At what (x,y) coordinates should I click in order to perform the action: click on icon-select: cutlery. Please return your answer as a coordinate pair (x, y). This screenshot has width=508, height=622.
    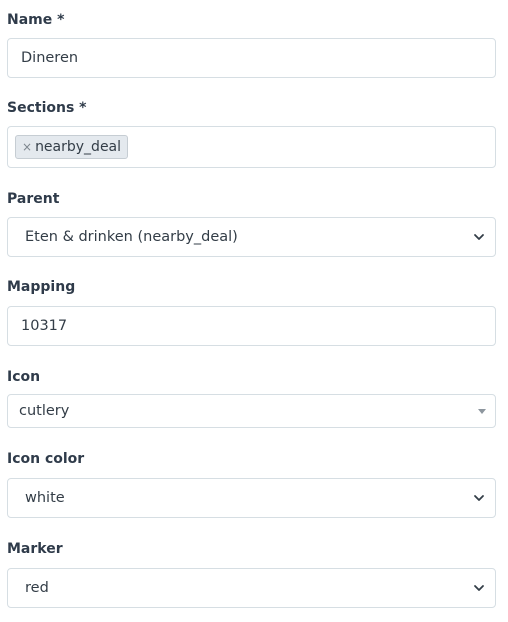
    Looking at the image, I should click on (251, 411).